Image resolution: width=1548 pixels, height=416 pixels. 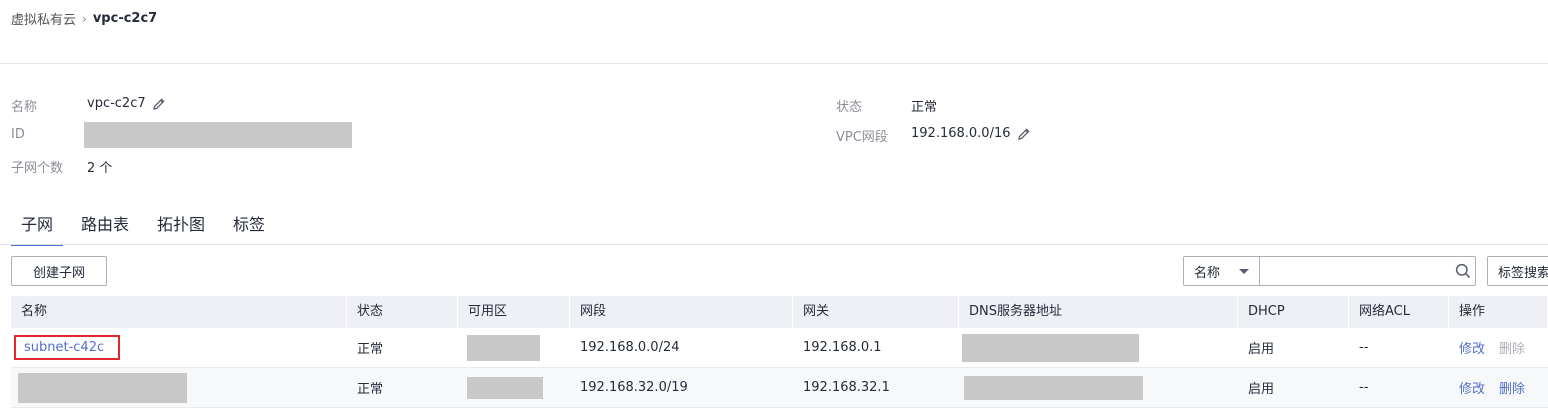 I want to click on tag-search-button: 标签搜索, so click(x=1517, y=271).